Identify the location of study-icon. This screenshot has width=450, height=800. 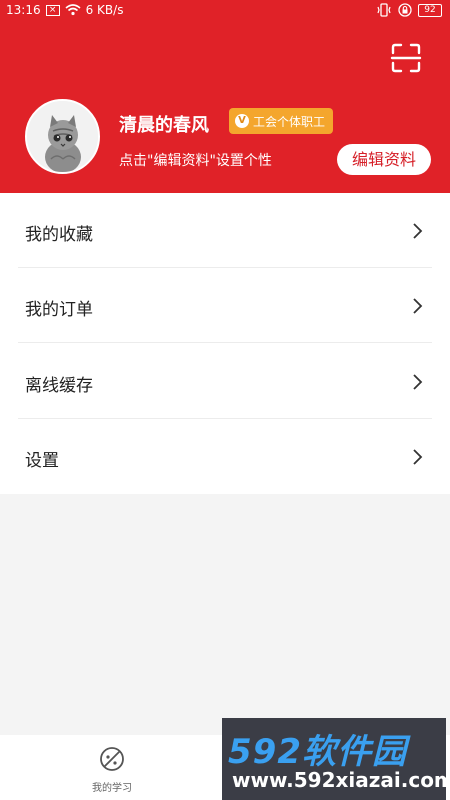
(112, 759).